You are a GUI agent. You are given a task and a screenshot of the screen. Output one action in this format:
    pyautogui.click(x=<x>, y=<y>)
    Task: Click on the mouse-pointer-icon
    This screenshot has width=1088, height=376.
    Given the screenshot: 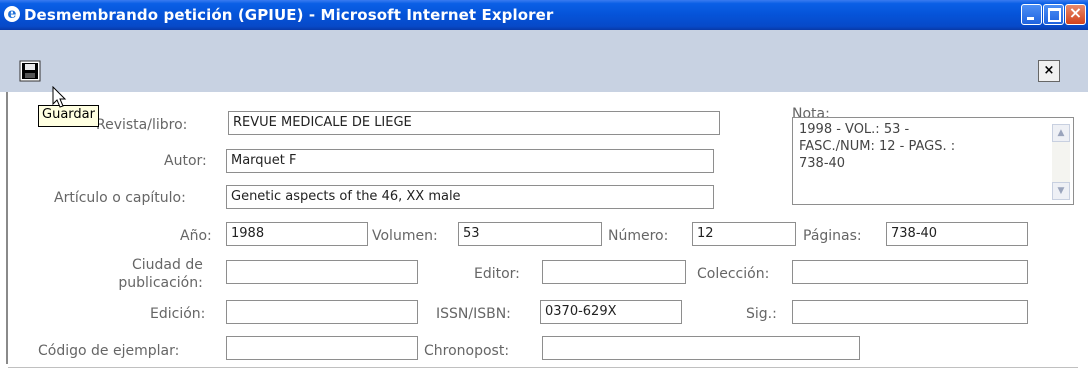 What is the action you would take?
    pyautogui.click(x=59, y=97)
    